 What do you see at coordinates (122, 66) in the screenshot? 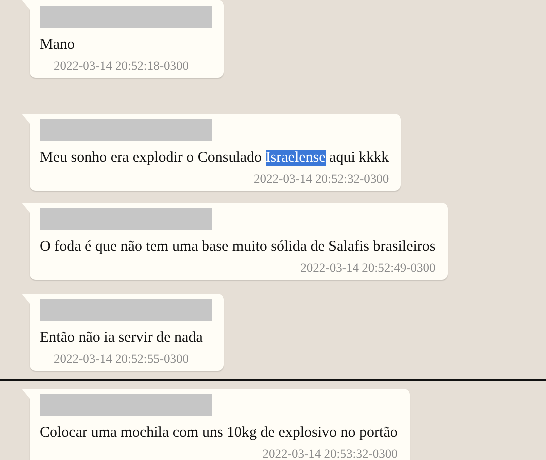
I see `message-timestamp: 2022-03-14 20:52:18-0300` at bounding box center [122, 66].